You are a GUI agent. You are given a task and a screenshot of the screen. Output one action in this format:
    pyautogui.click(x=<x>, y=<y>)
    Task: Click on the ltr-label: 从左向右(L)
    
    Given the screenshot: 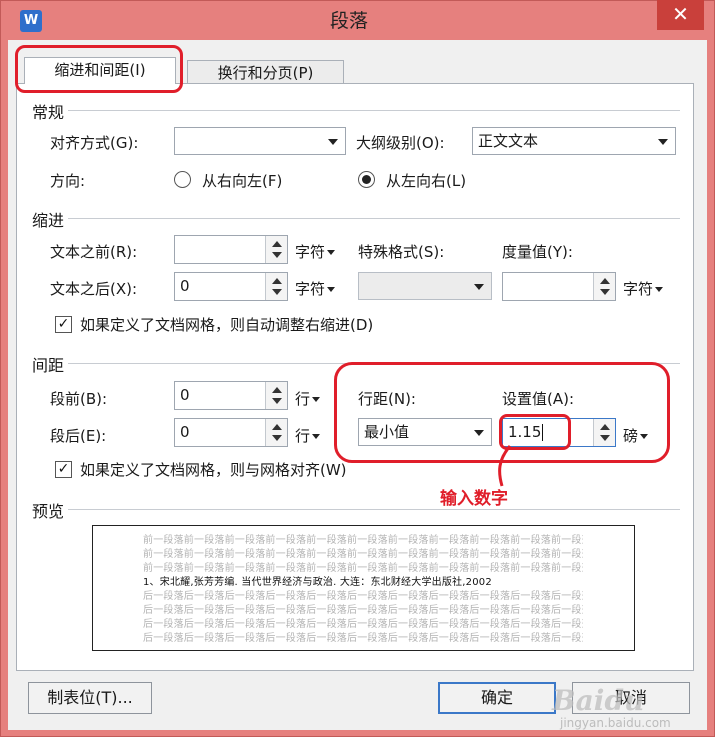 What is the action you would take?
    pyautogui.click(x=426, y=180)
    